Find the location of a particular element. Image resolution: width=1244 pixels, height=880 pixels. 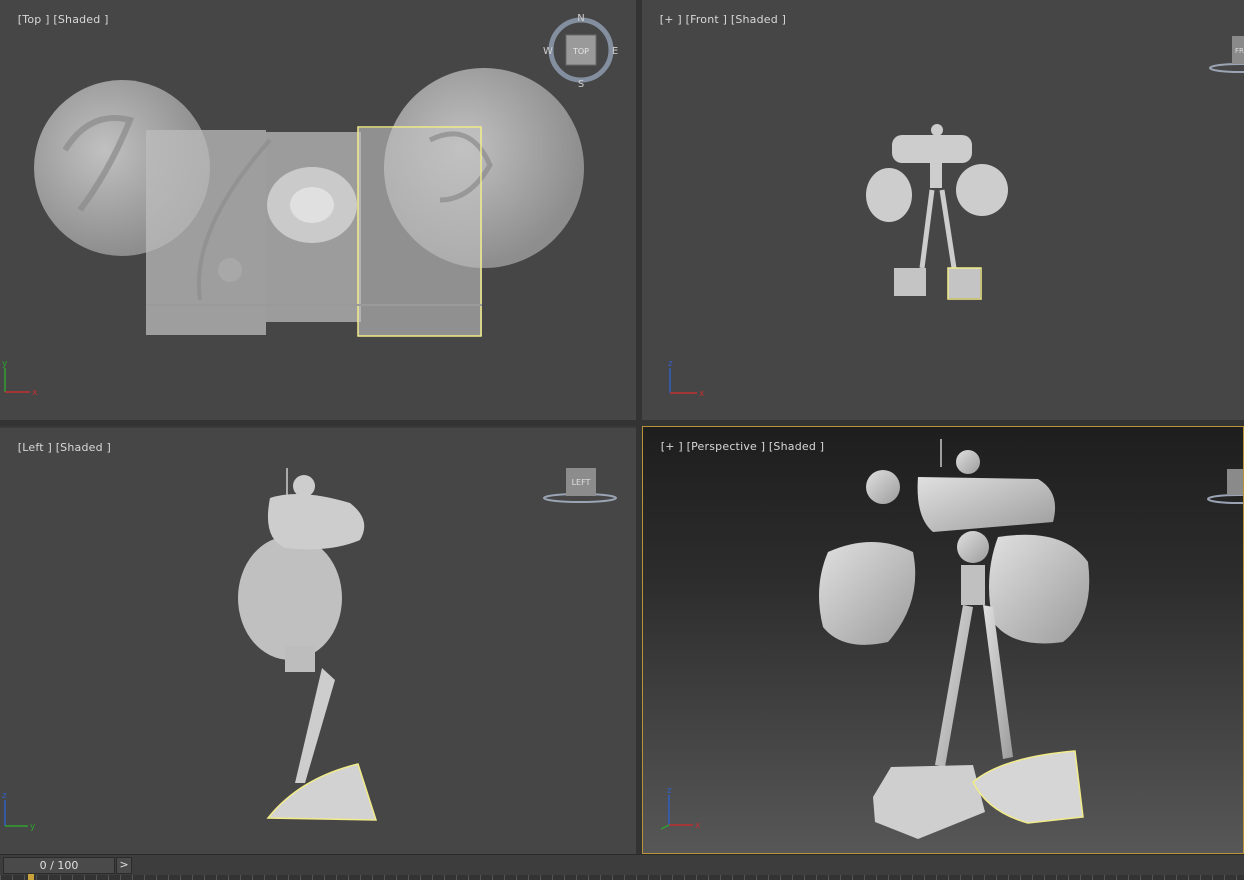

compass-west: W is located at coordinates (548, 51).